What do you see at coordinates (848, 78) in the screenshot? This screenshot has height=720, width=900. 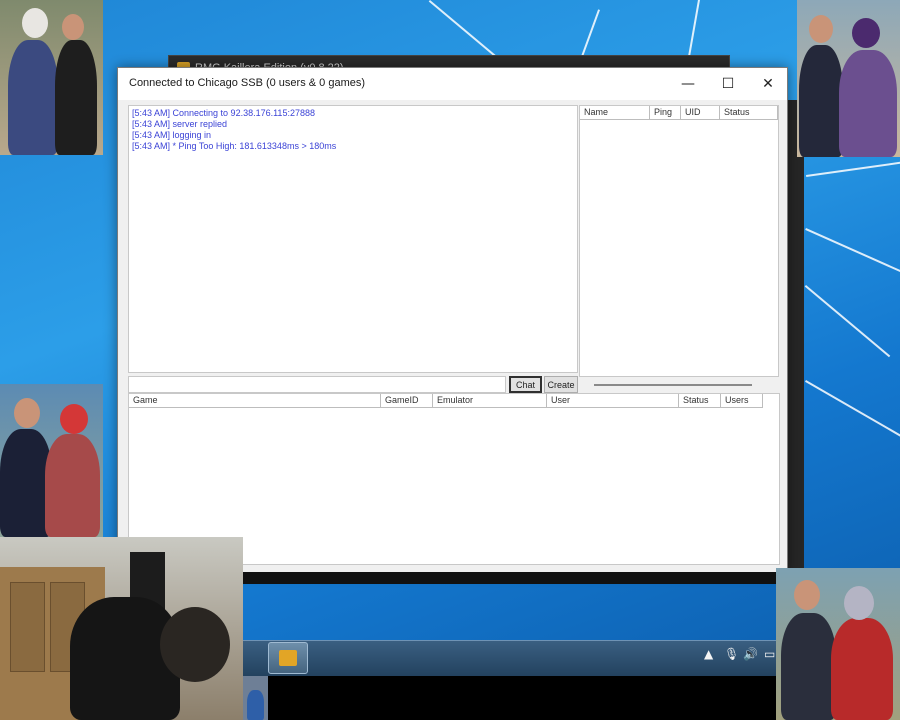 I see `photo-overlay-top-right` at bounding box center [848, 78].